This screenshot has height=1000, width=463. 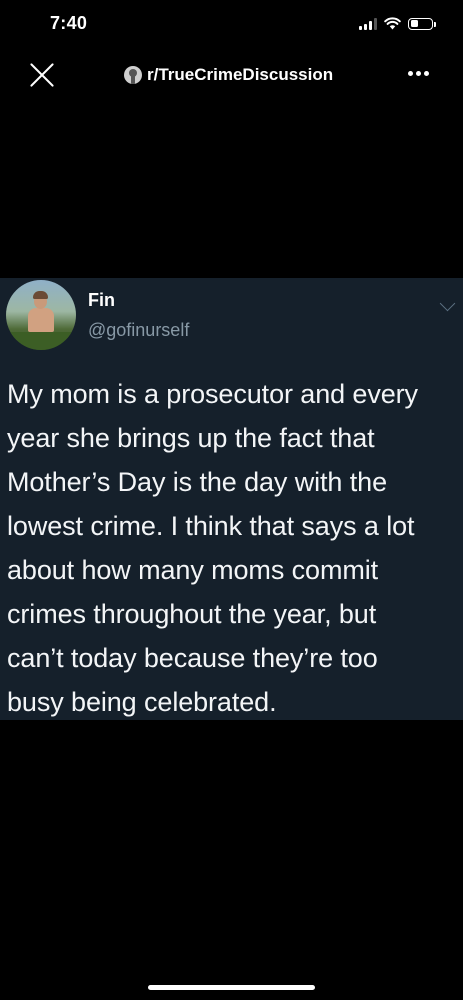 What do you see at coordinates (139, 330) in the screenshot?
I see `tweet-handle: @gofinurself` at bounding box center [139, 330].